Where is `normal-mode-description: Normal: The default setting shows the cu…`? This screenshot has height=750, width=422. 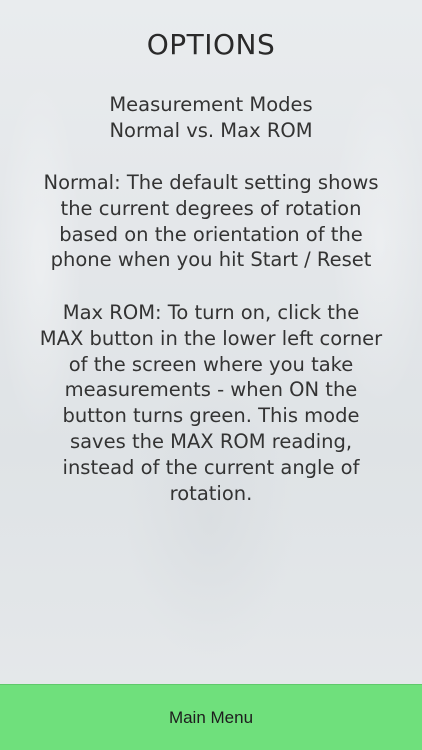
normal-mode-description: Normal: The default setting shows the cu… is located at coordinates (211, 221).